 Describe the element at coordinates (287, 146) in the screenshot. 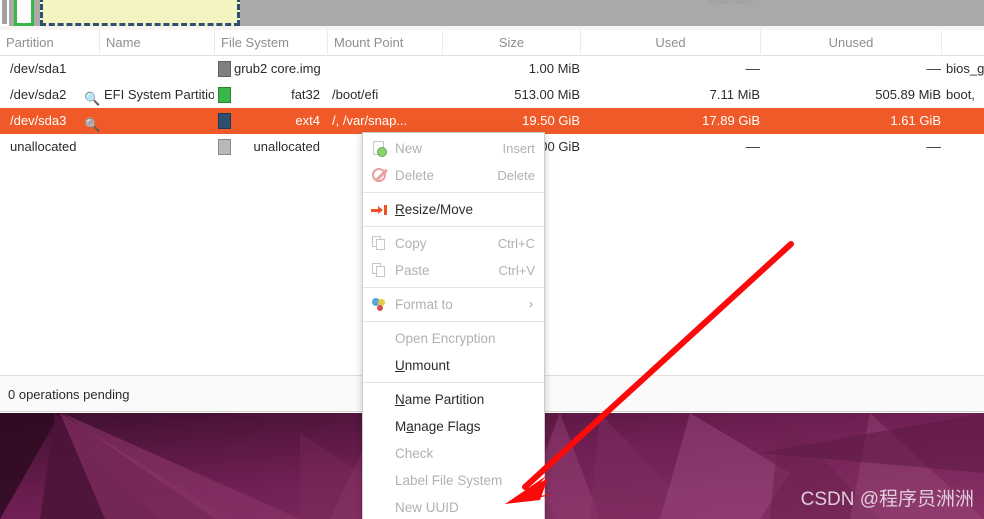

I see `cell-filesystem: unallocated` at that location.